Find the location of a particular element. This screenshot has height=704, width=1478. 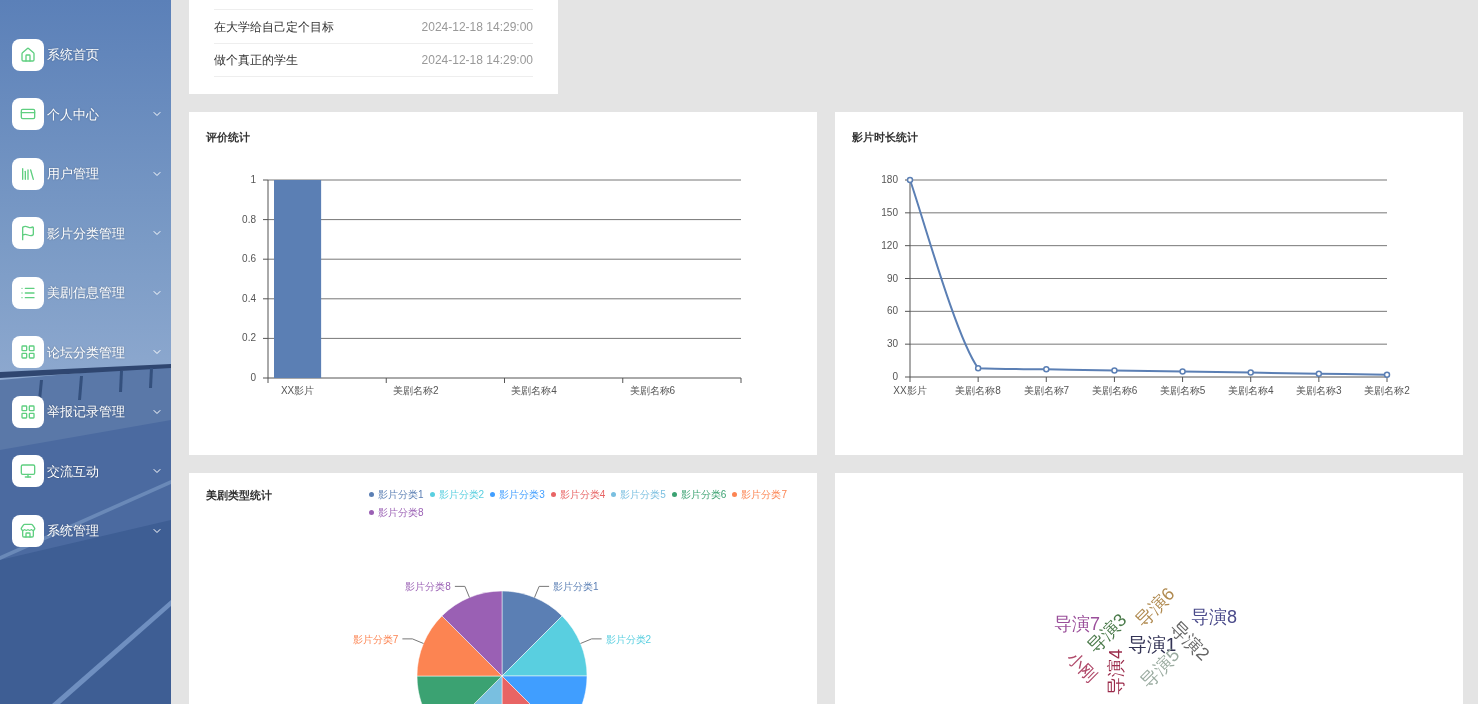

slice-label: 影片分类7 is located at coordinates (375, 639).